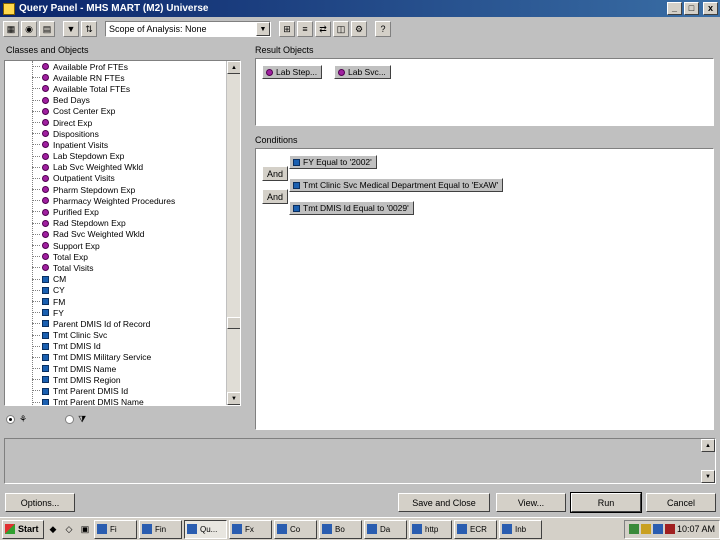  I want to click on tree-connector, so click(36, 201).